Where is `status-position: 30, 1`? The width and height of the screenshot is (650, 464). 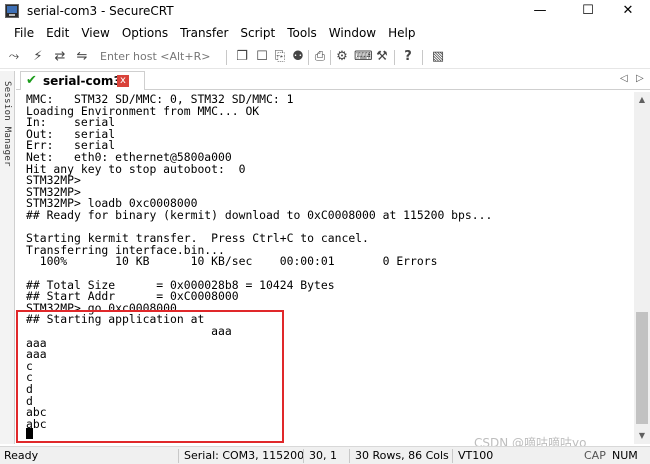
status-position: 30, 1 is located at coordinates (323, 455).